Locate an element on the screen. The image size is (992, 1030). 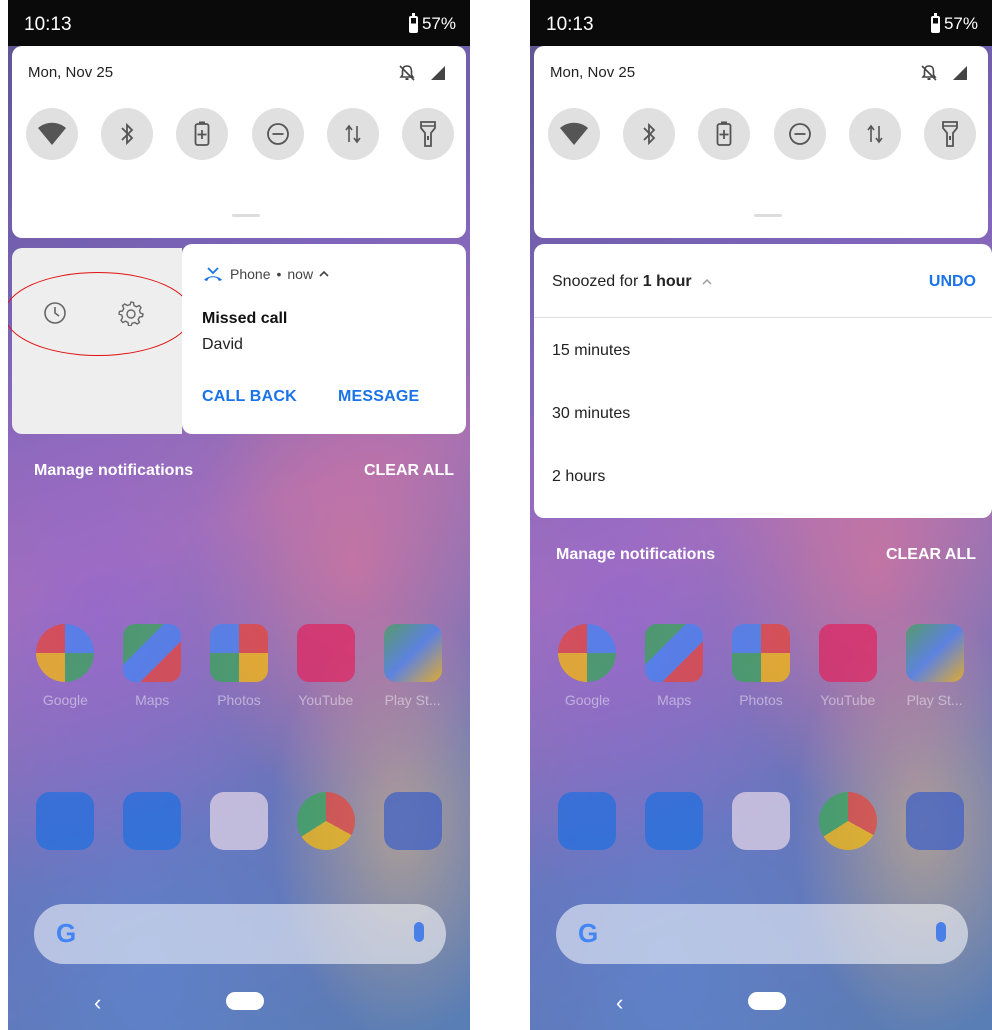
missed-call-icon is located at coordinates (213, 274).